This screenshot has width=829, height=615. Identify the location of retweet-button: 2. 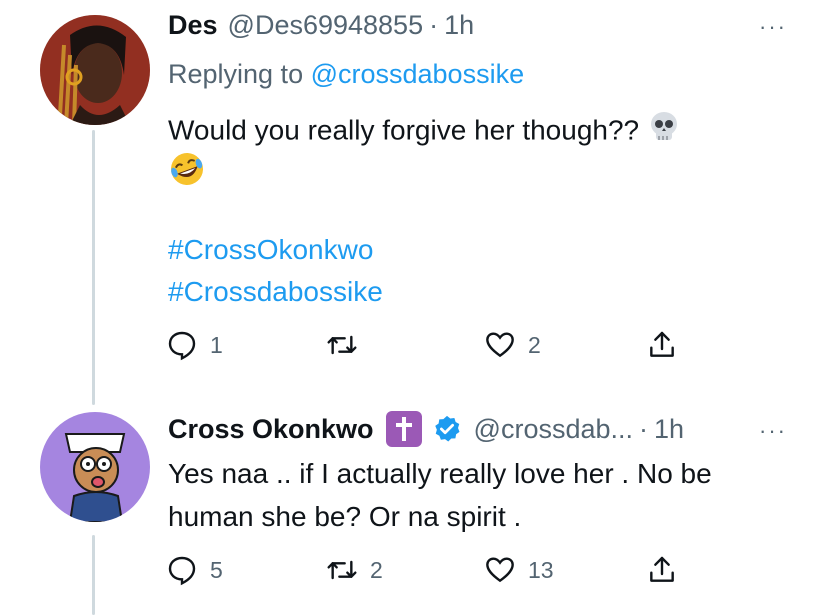
(354, 570).